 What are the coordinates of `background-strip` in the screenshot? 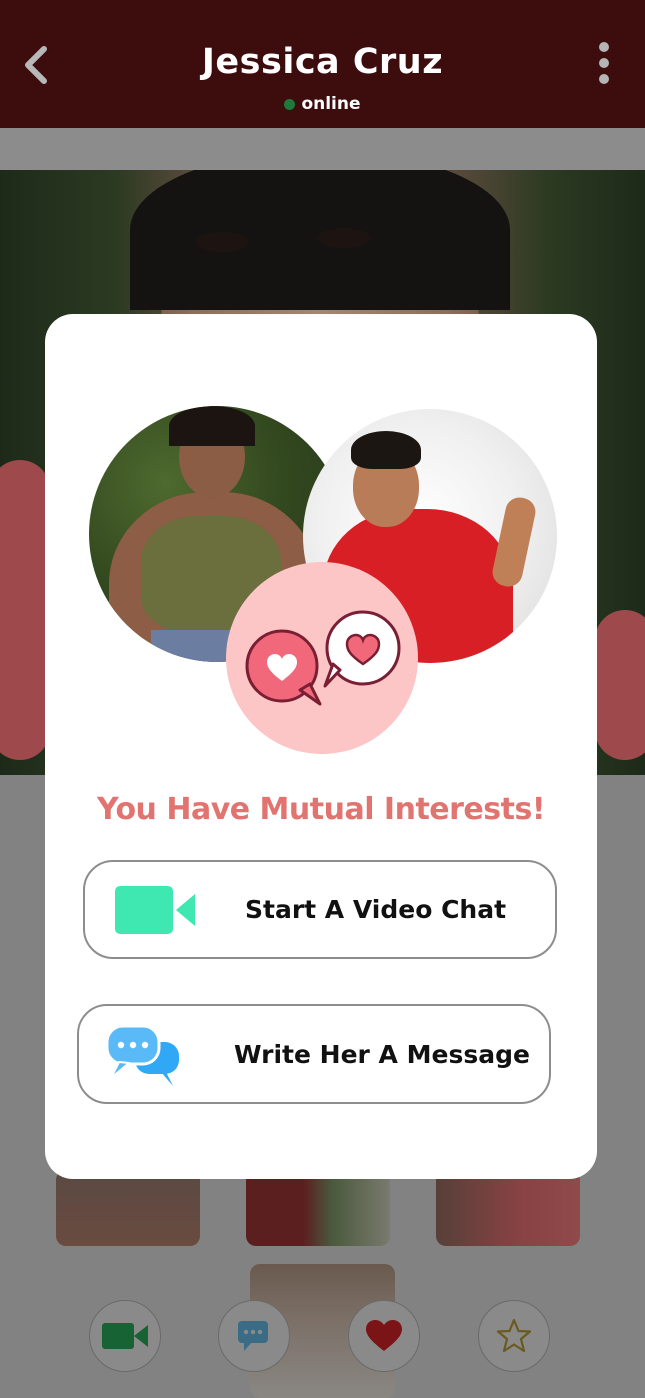 It's located at (322, 149).